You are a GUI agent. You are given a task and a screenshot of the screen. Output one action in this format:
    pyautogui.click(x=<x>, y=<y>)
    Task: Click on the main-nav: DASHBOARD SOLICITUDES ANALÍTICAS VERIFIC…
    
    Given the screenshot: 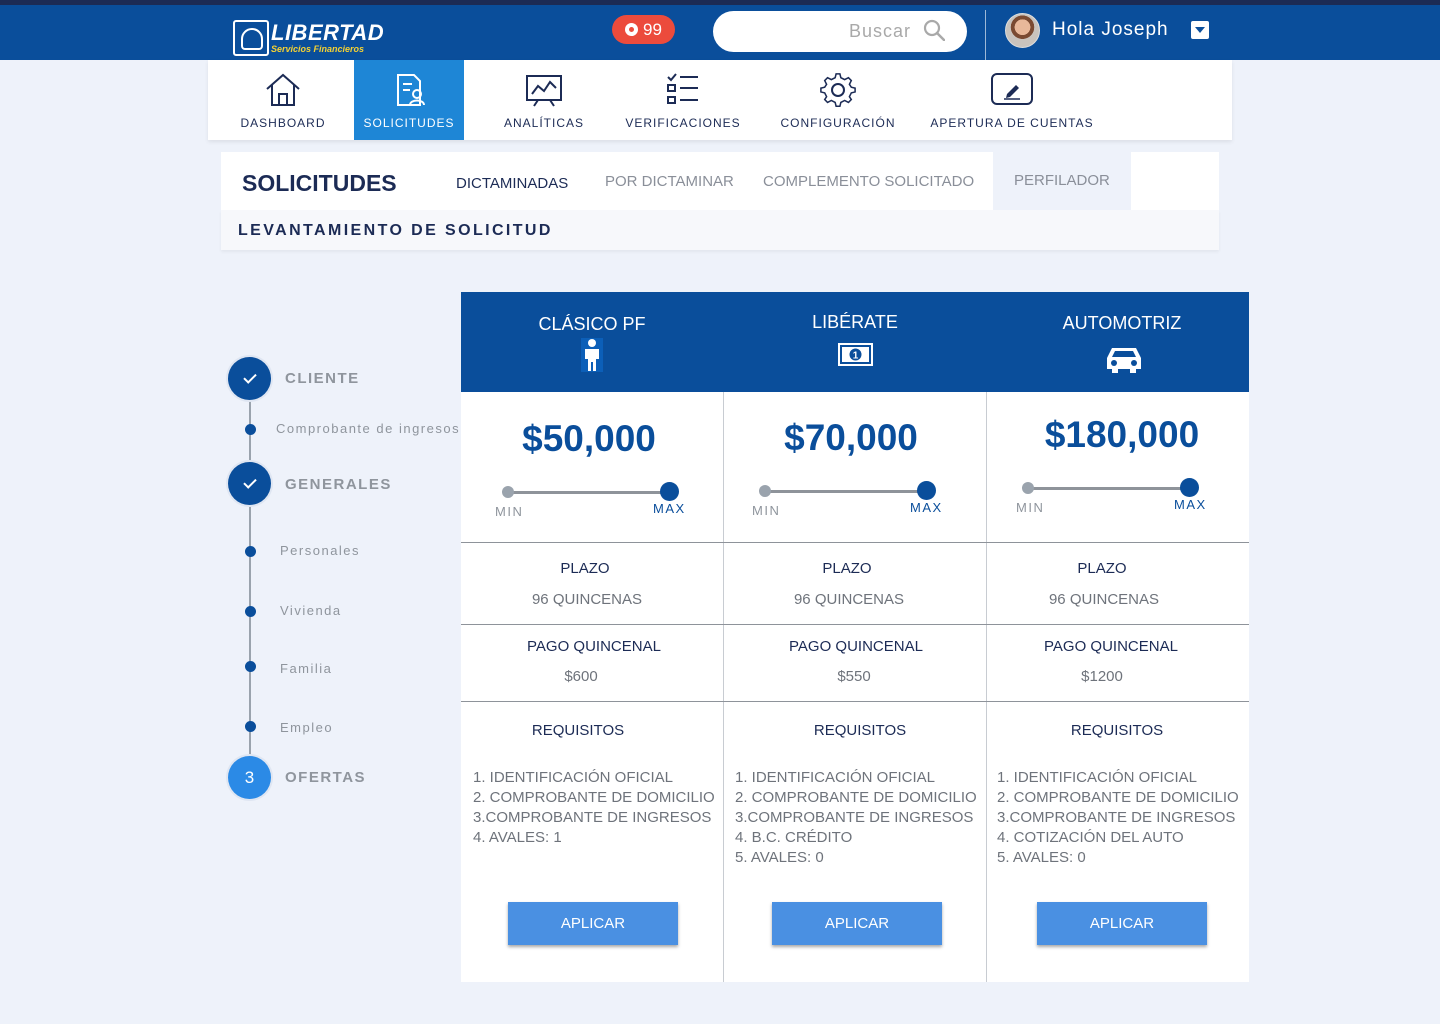 What is the action you would take?
    pyautogui.click(x=720, y=100)
    